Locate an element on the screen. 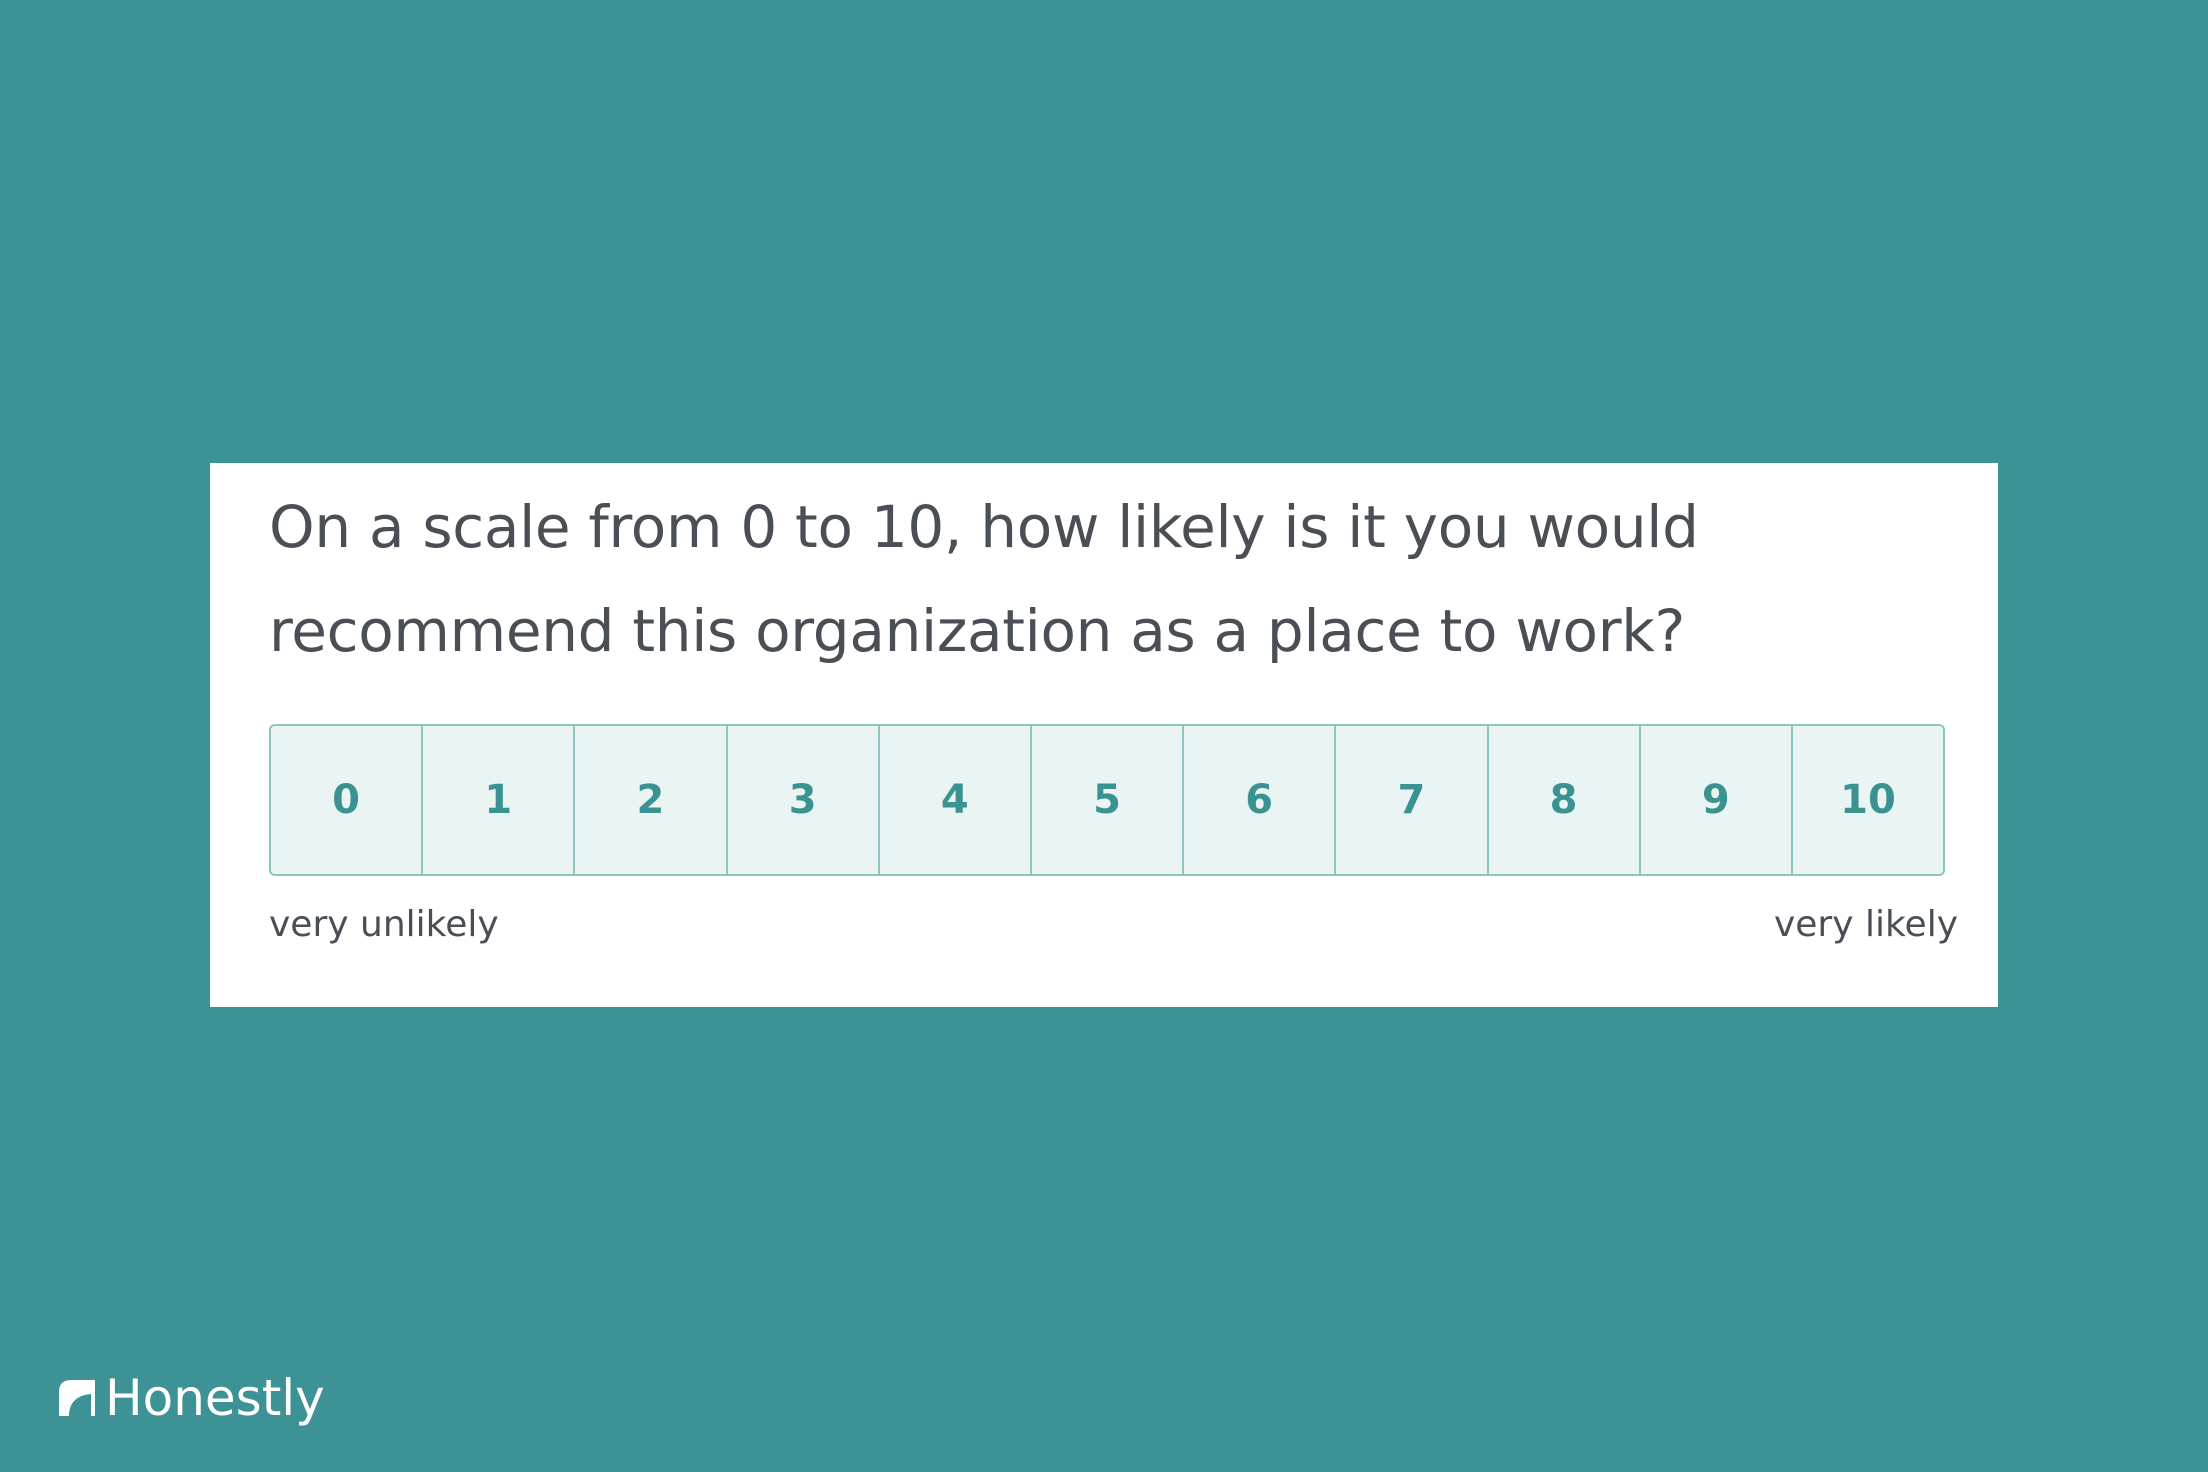 The height and width of the screenshot is (1472, 2208). rating-scale: 0 1 2 3 4 5 6 7 8 9 10 is located at coordinates (1107, 800).